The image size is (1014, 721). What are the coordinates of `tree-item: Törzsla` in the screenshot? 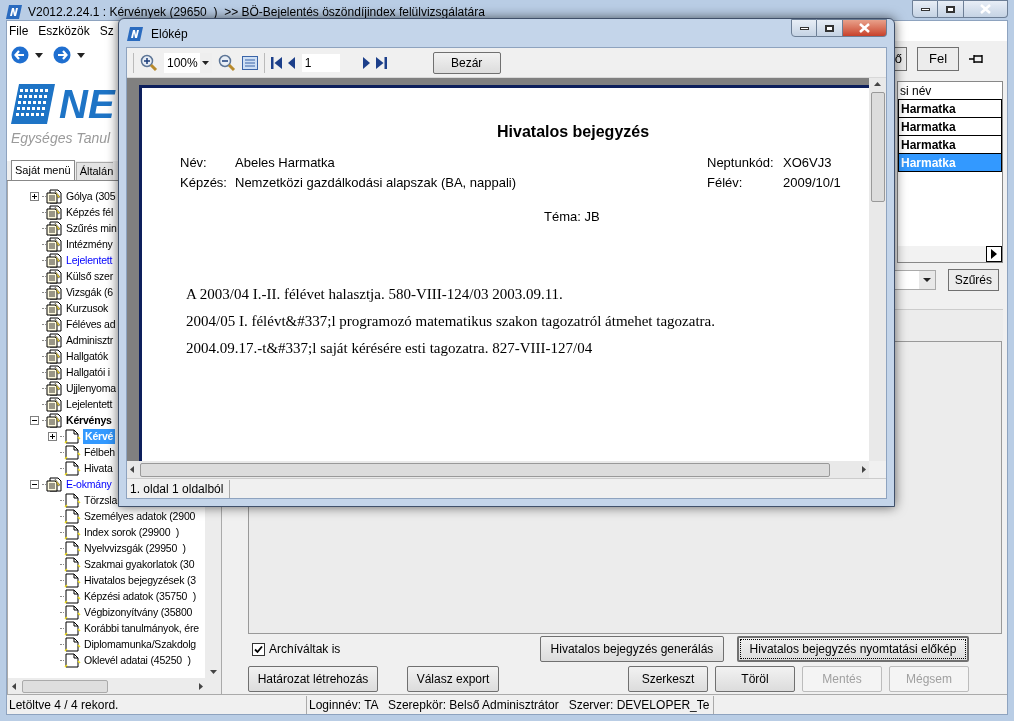 It's located at (101, 500).